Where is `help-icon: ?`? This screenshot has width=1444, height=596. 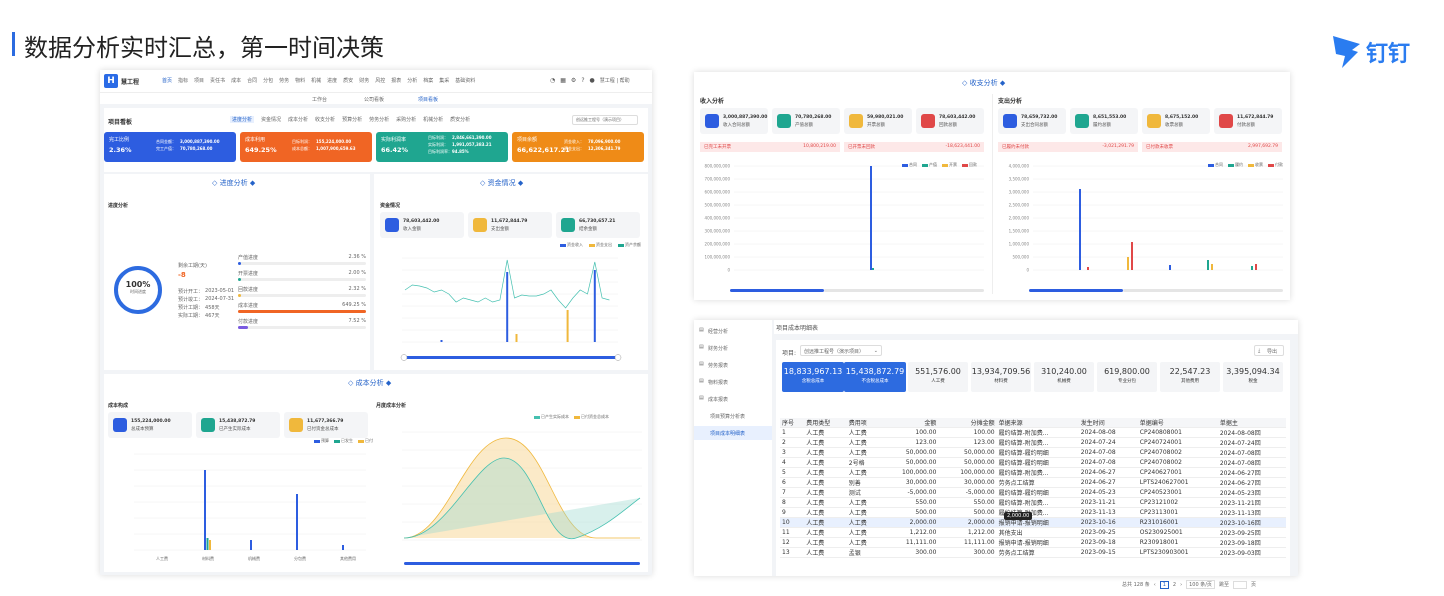 help-icon: ? is located at coordinates (582, 80).